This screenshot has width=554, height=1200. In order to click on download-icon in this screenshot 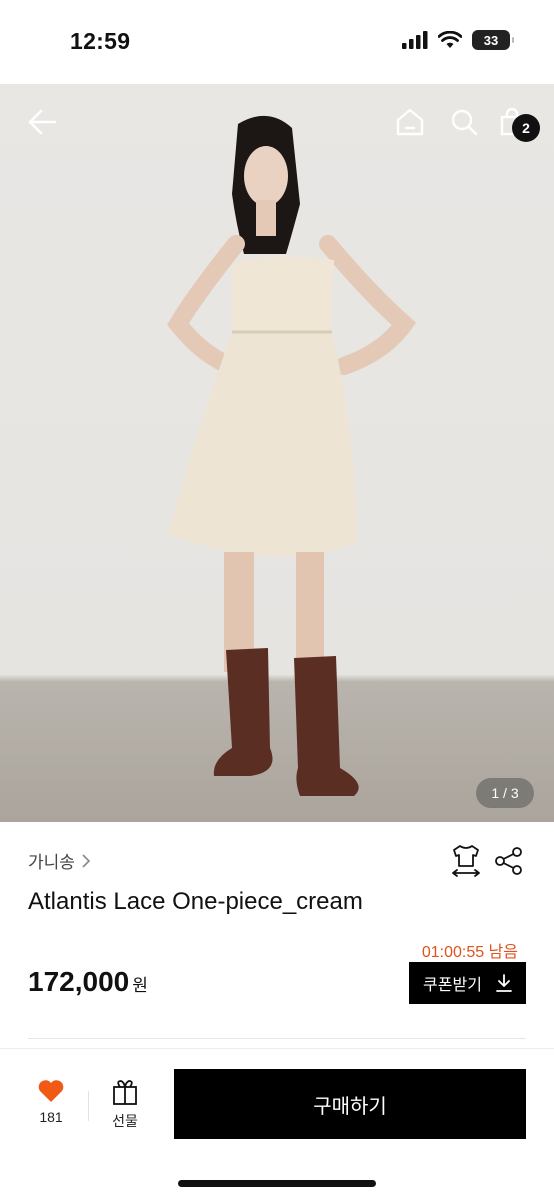, I will do `click(504, 983)`.